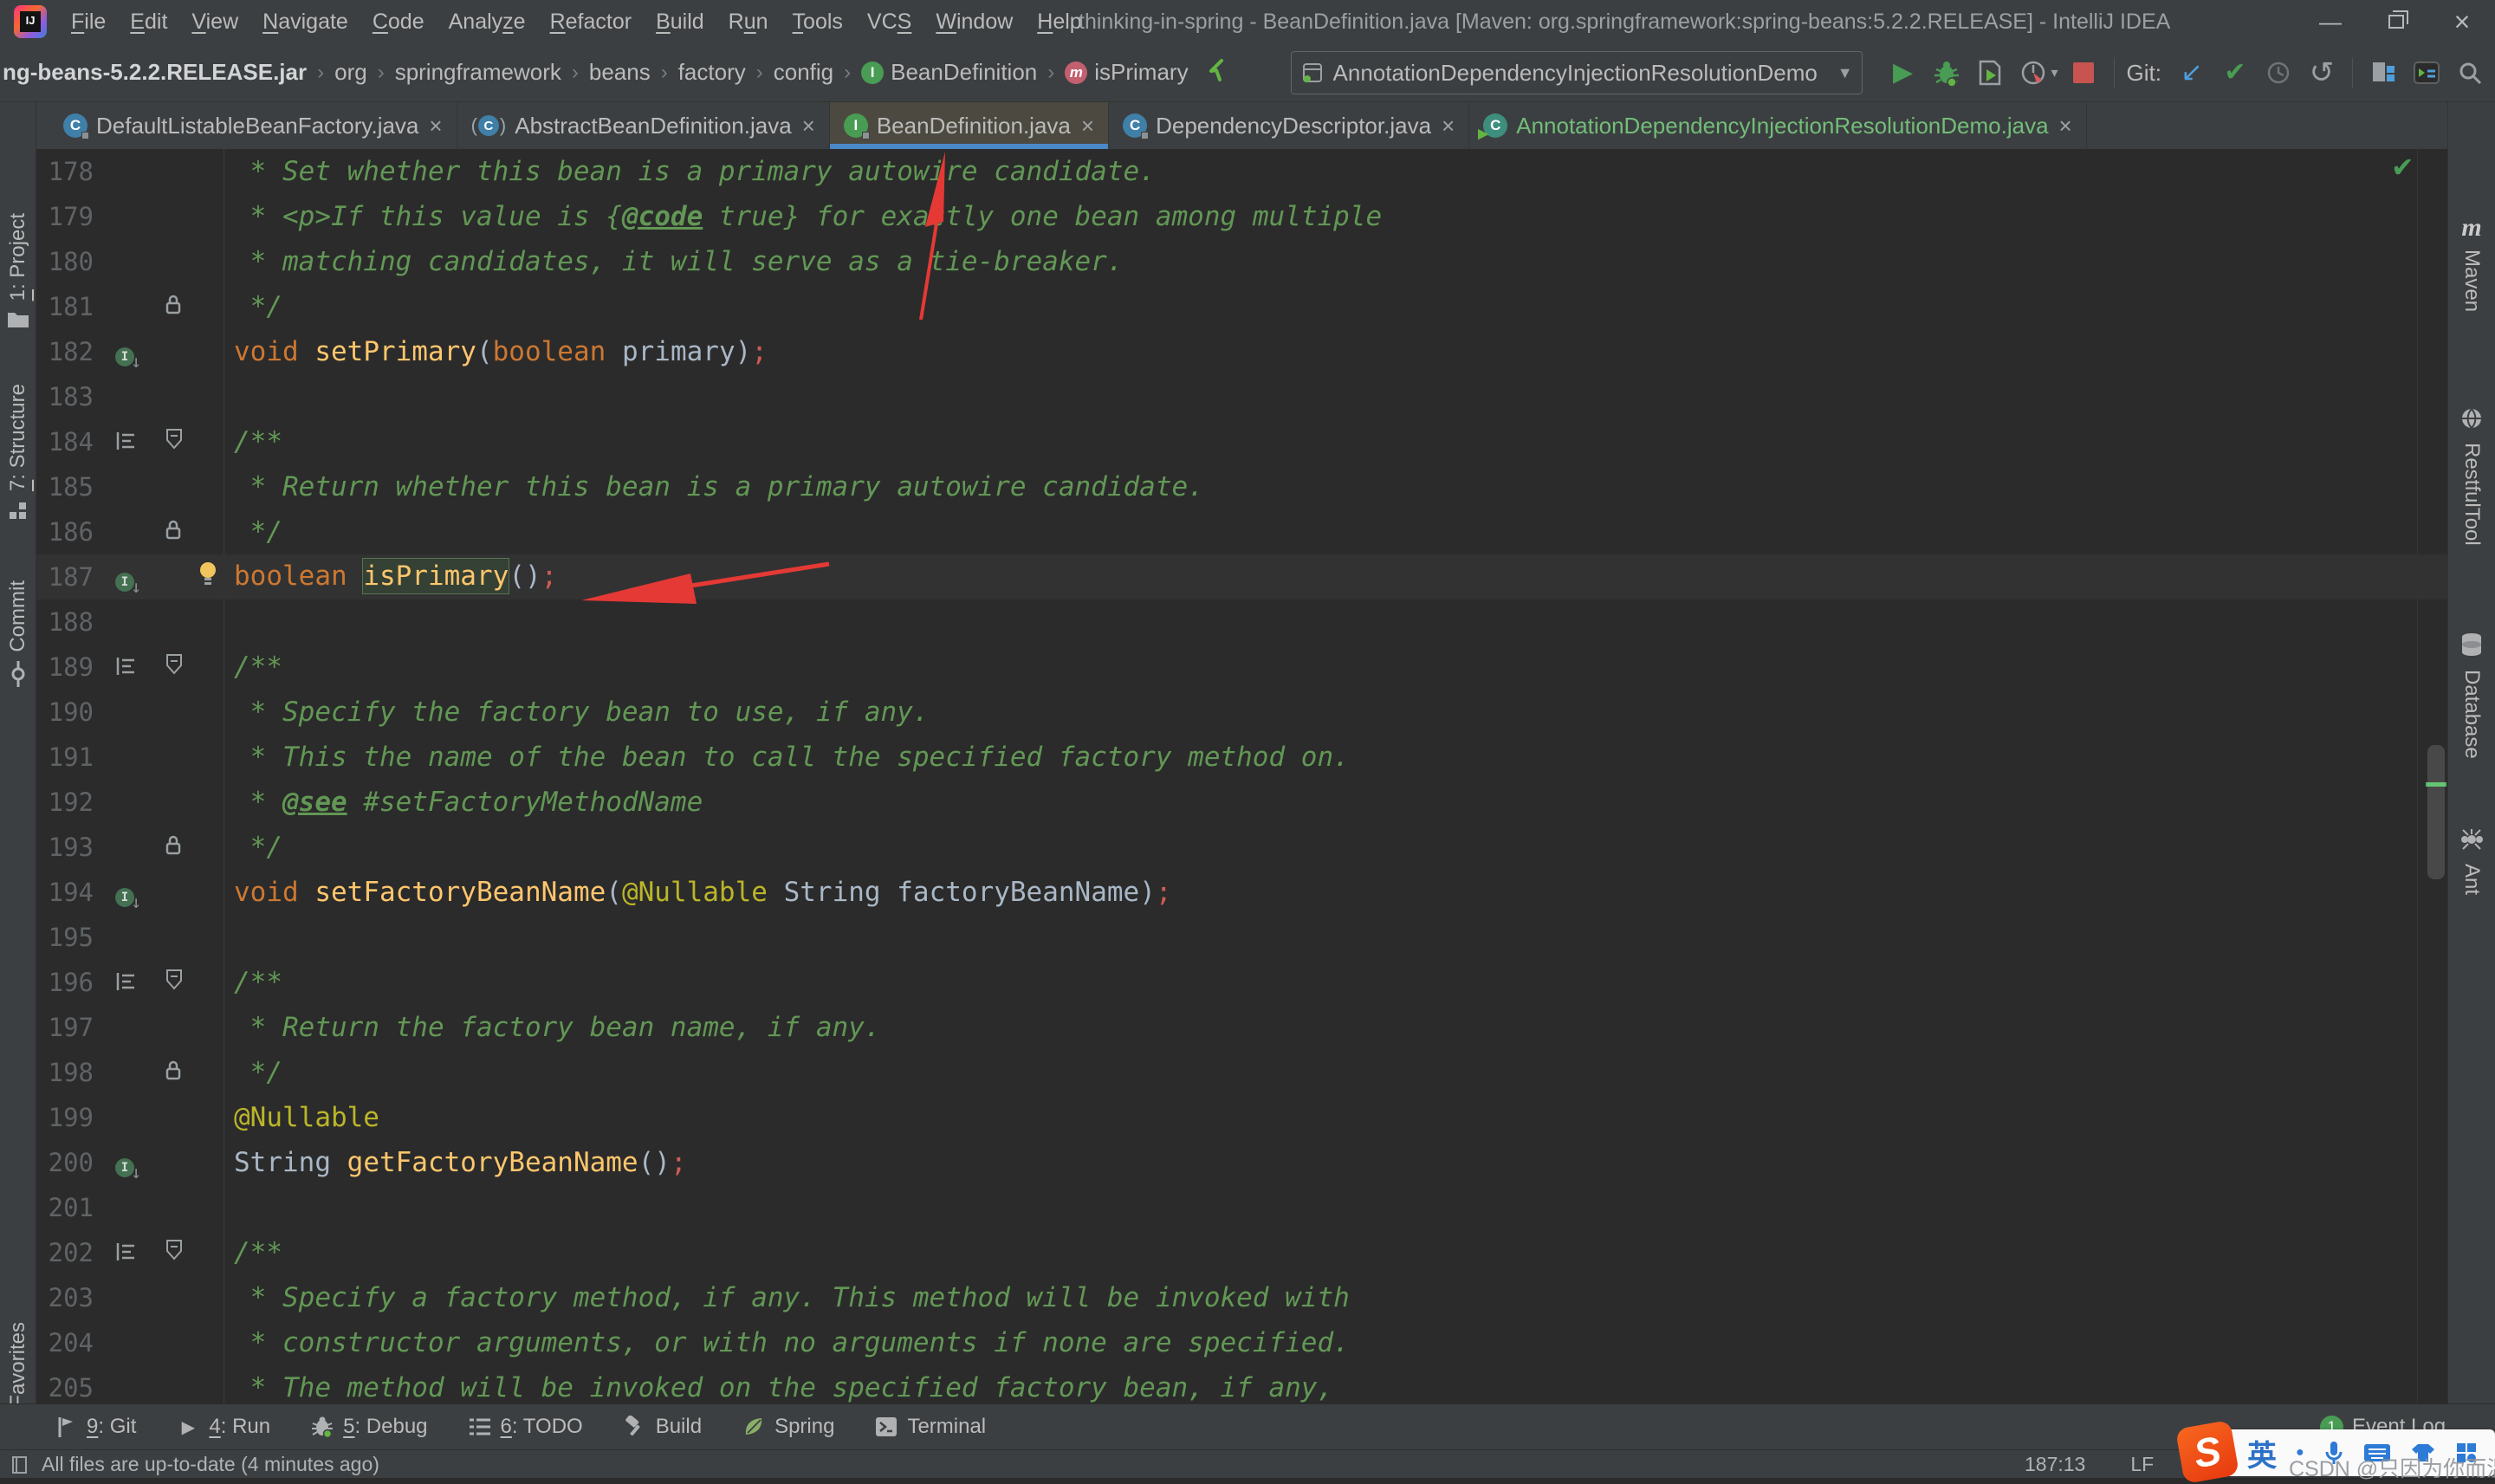  What do you see at coordinates (155, 72) in the screenshot?
I see `breadcrumb-item: ng-beans-5.2.2.RELEASE.jar` at bounding box center [155, 72].